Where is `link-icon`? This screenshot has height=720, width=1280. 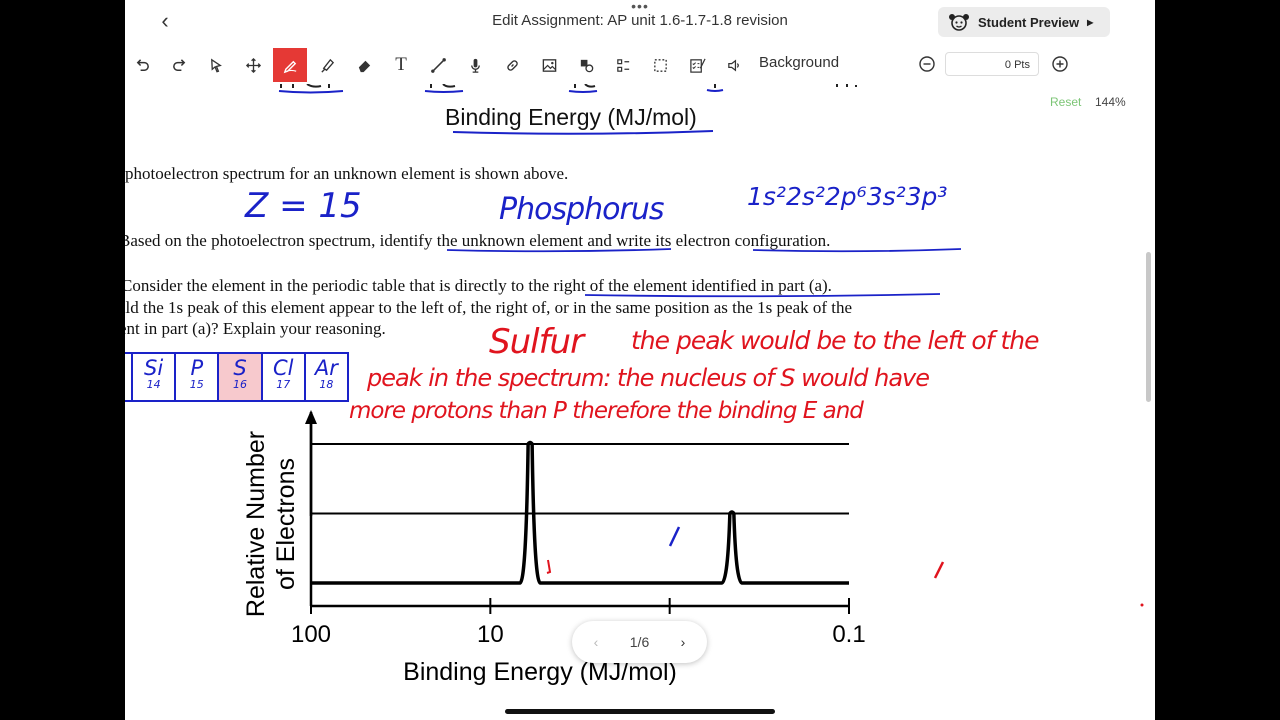 link-icon is located at coordinates (512, 65).